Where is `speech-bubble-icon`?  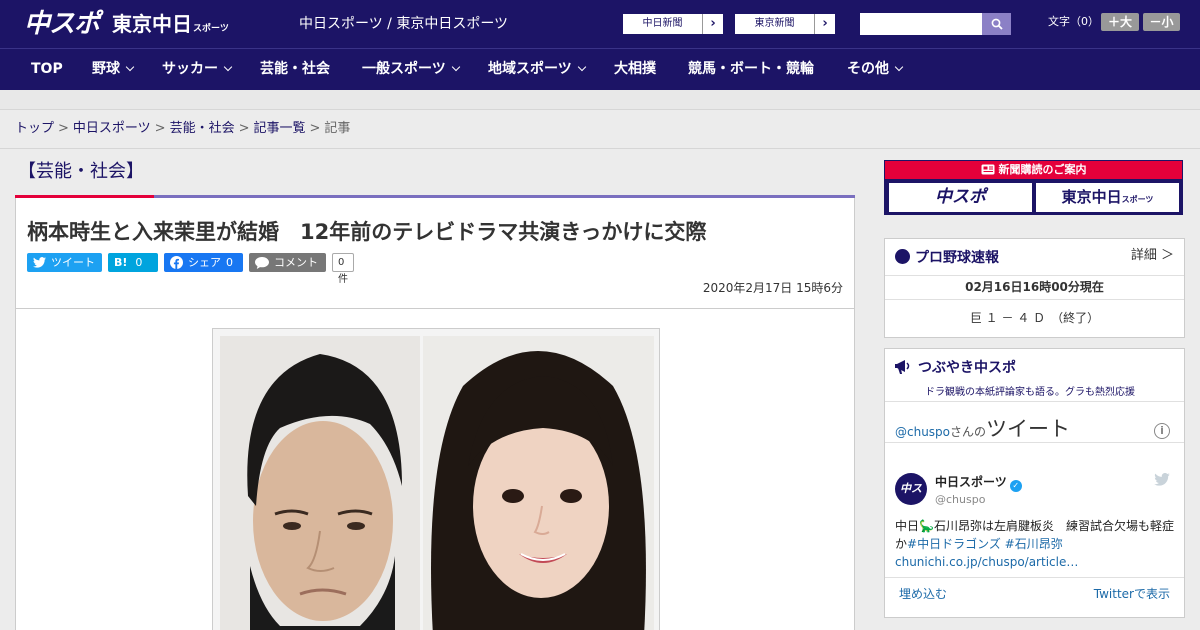 speech-bubble-icon is located at coordinates (262, 262).